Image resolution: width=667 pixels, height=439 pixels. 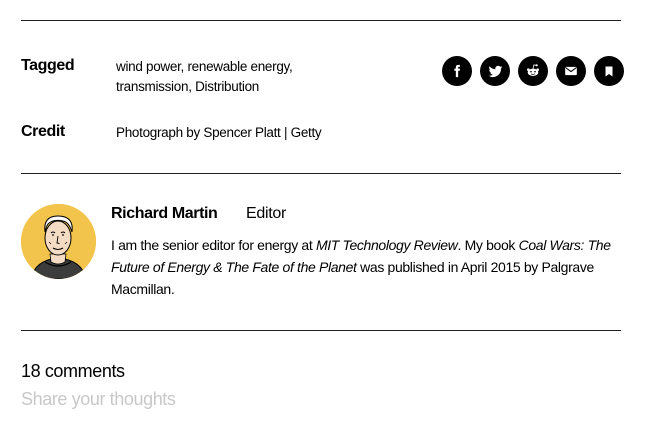 What do you see at coordinates (227, 86) in the screenshot?
I see `tag-link: Distribution` at bounding box center [227, 86].